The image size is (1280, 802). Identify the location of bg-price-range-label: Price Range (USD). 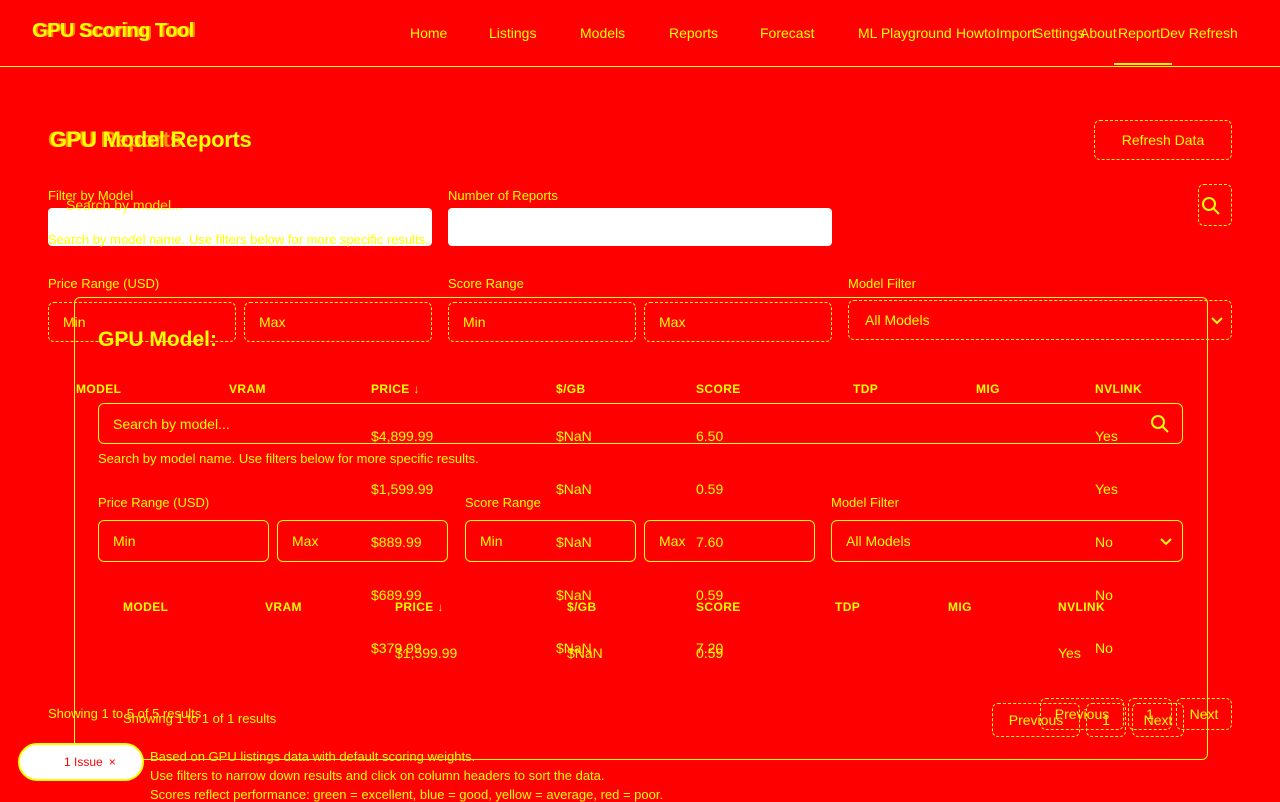
(104, 283).